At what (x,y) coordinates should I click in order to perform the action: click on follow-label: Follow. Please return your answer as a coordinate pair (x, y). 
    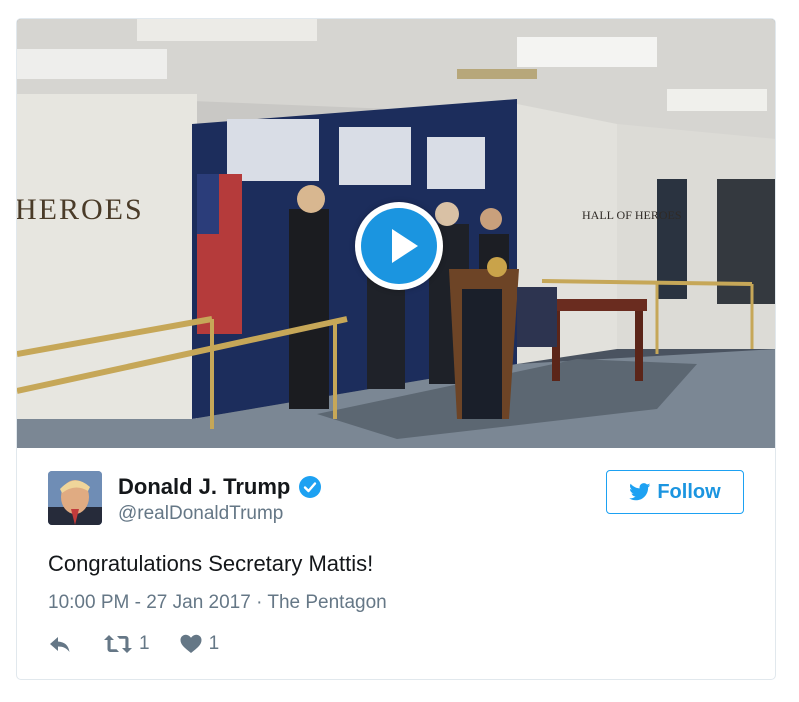
    Looking at the image, I should click on (689, 491).